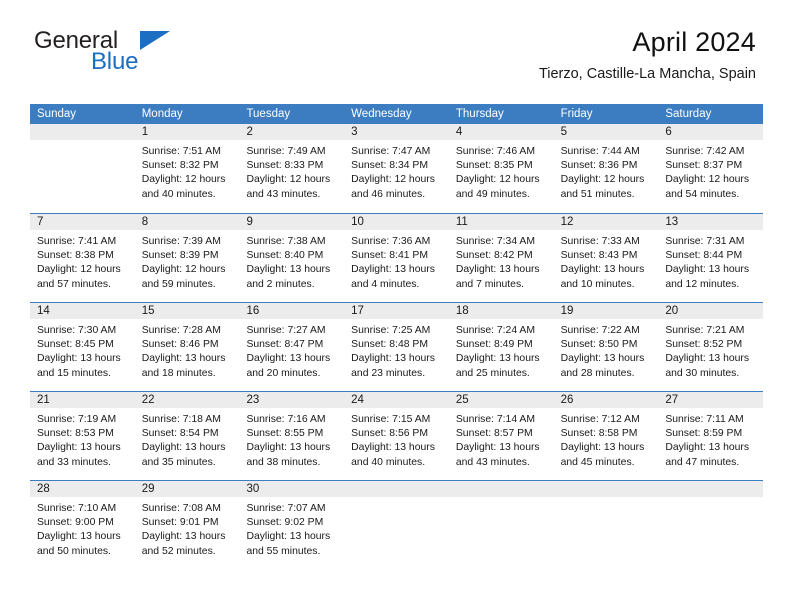 This screenshot has height=612, width=792. What do you see at coordinates (704, 434) in the screenshot?
I see `sunset-text: Sunset: 8:59 PM` at bounding box center [704, 434].